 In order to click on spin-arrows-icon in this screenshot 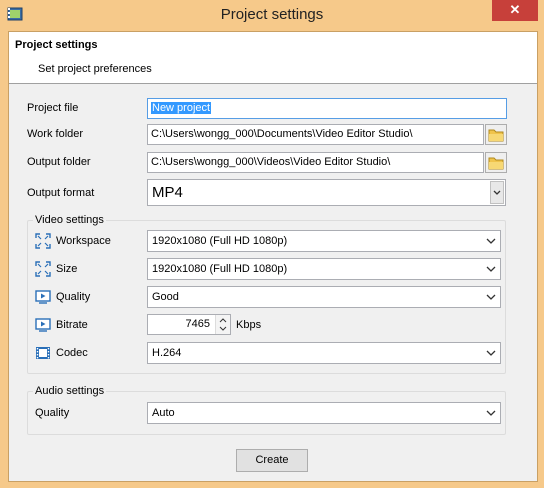, I will do `click(223, 324)`.